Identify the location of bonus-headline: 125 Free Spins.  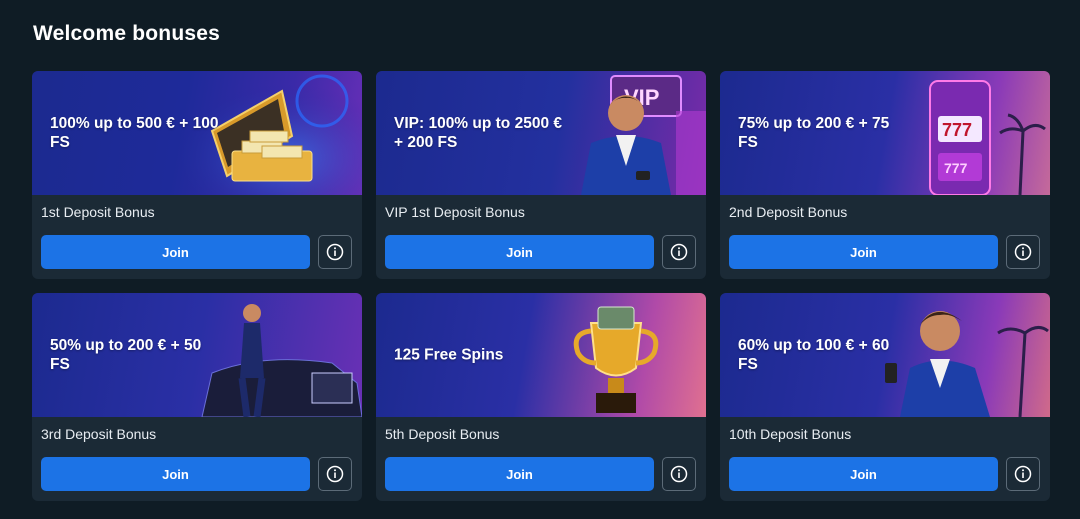
(449, 355).